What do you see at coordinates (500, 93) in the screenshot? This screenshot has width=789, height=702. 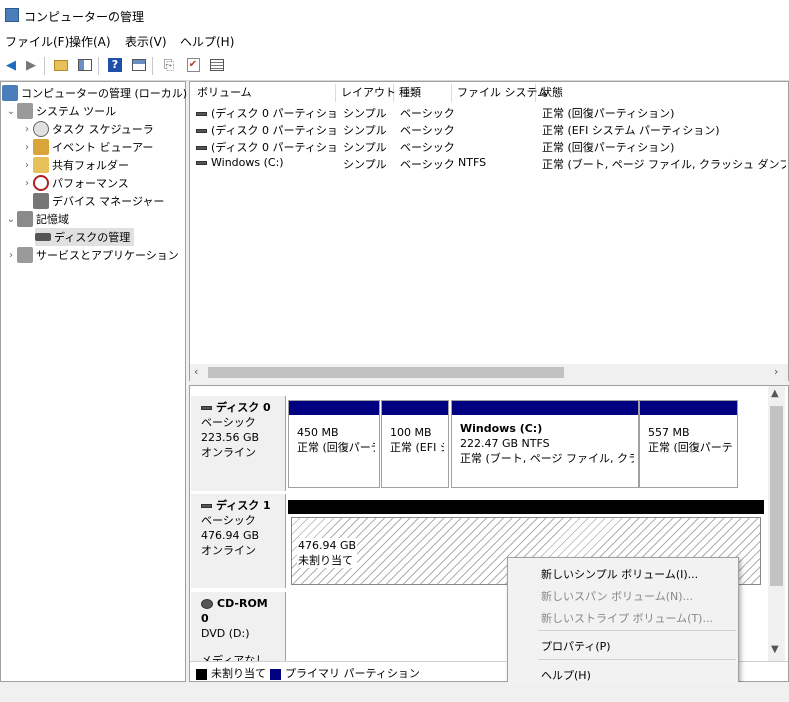 I see `column-header-filesystem: ファイル システム` at bounding box center [500, 93].